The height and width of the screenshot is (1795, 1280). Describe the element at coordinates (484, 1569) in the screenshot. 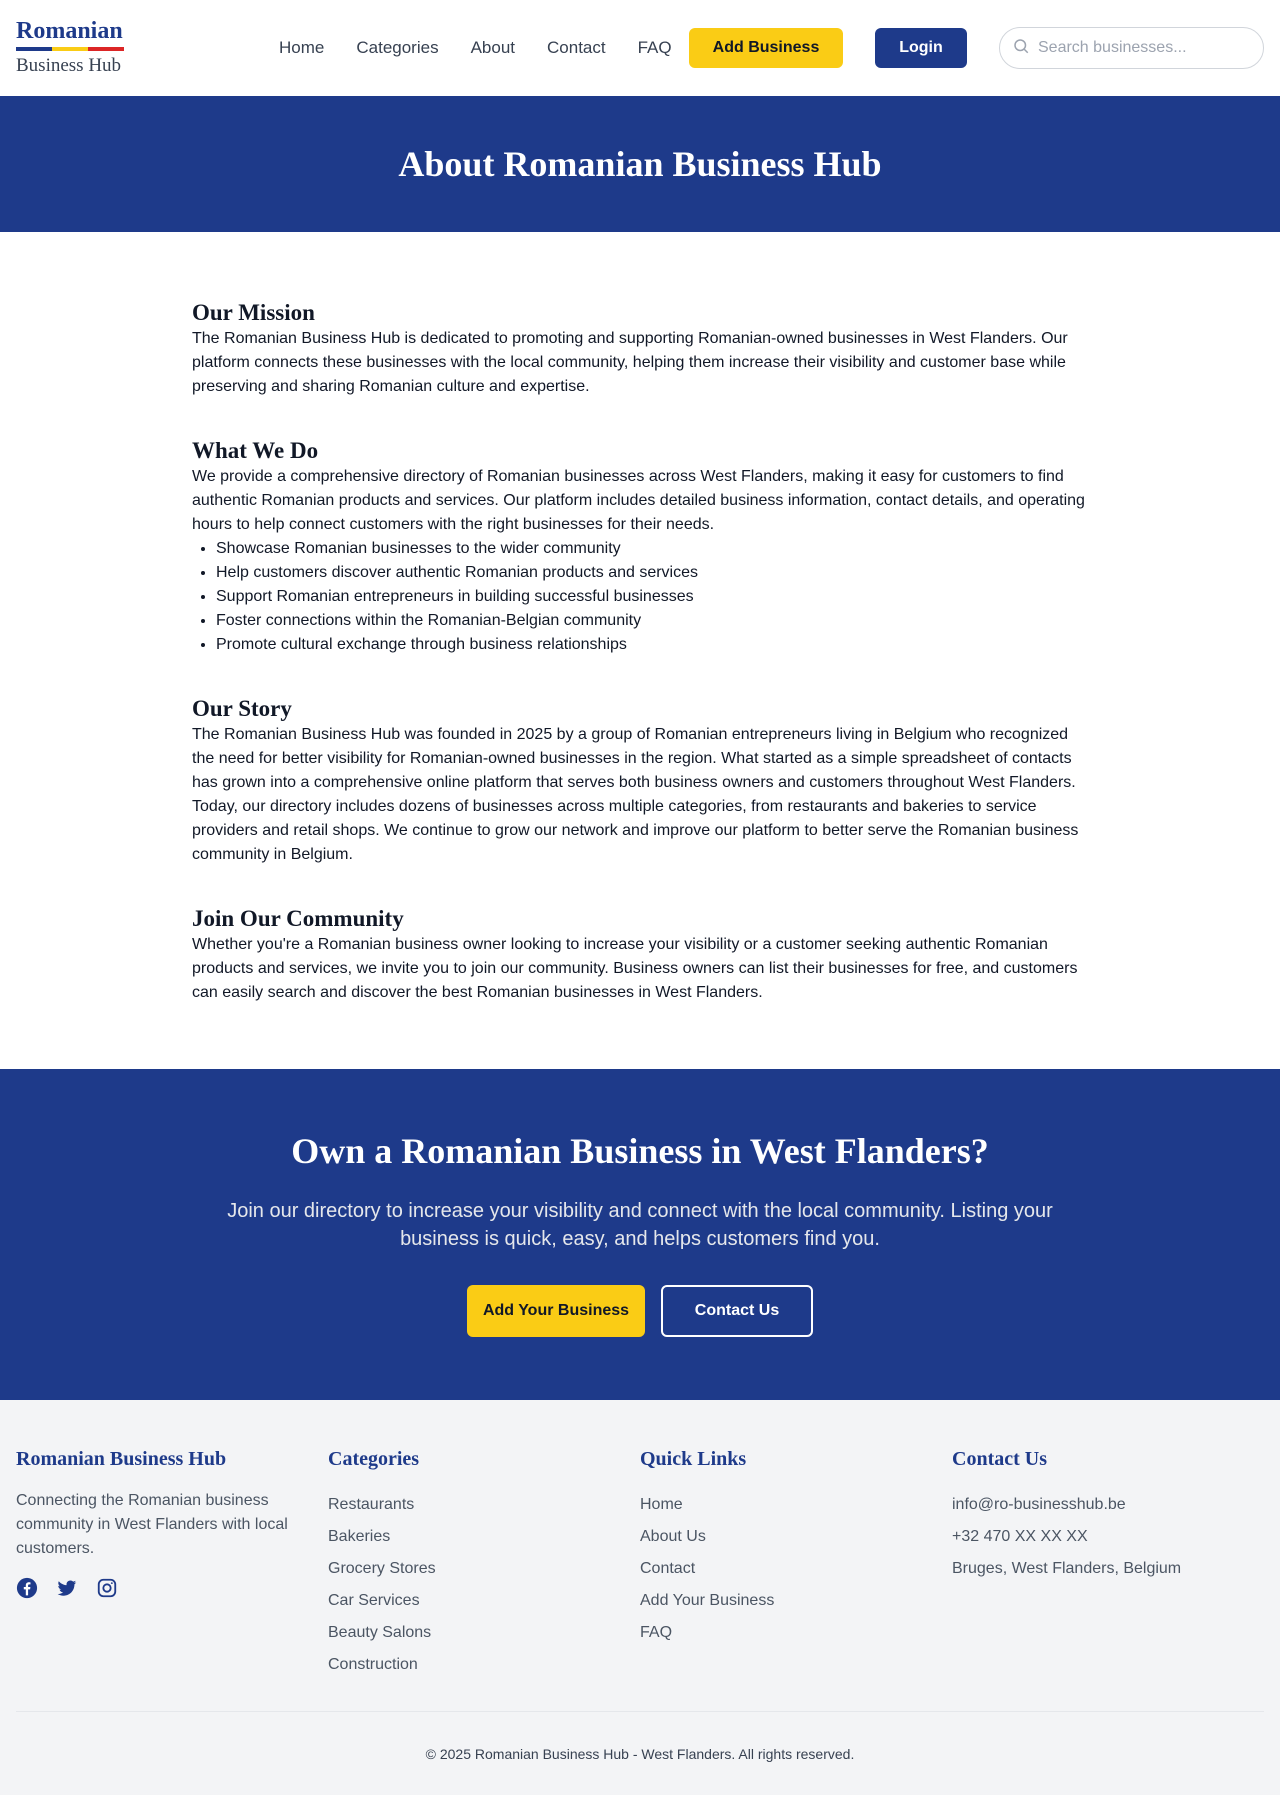

I see `footer-link: Grocery Stores` at that location.